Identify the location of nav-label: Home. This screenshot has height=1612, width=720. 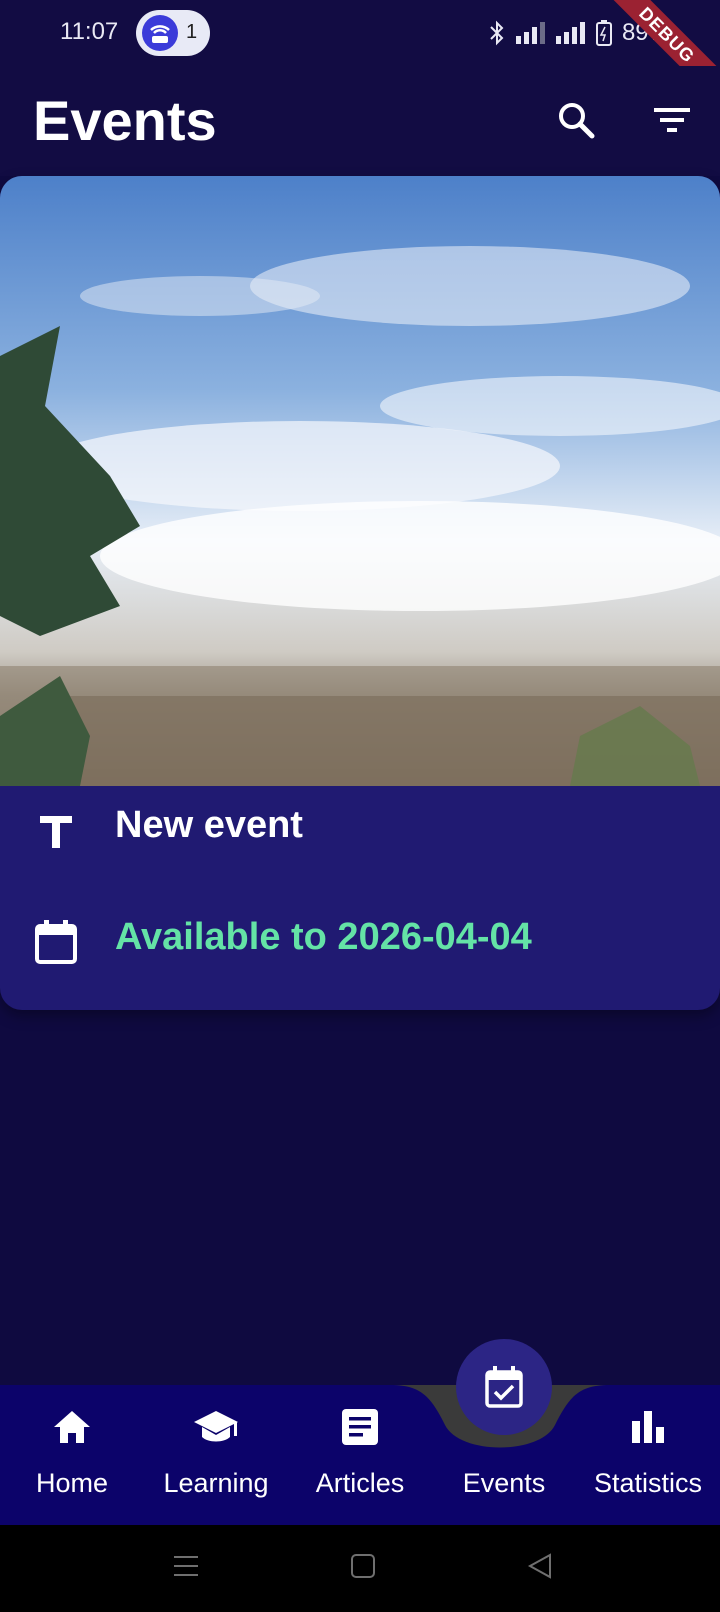
(72, 1483).